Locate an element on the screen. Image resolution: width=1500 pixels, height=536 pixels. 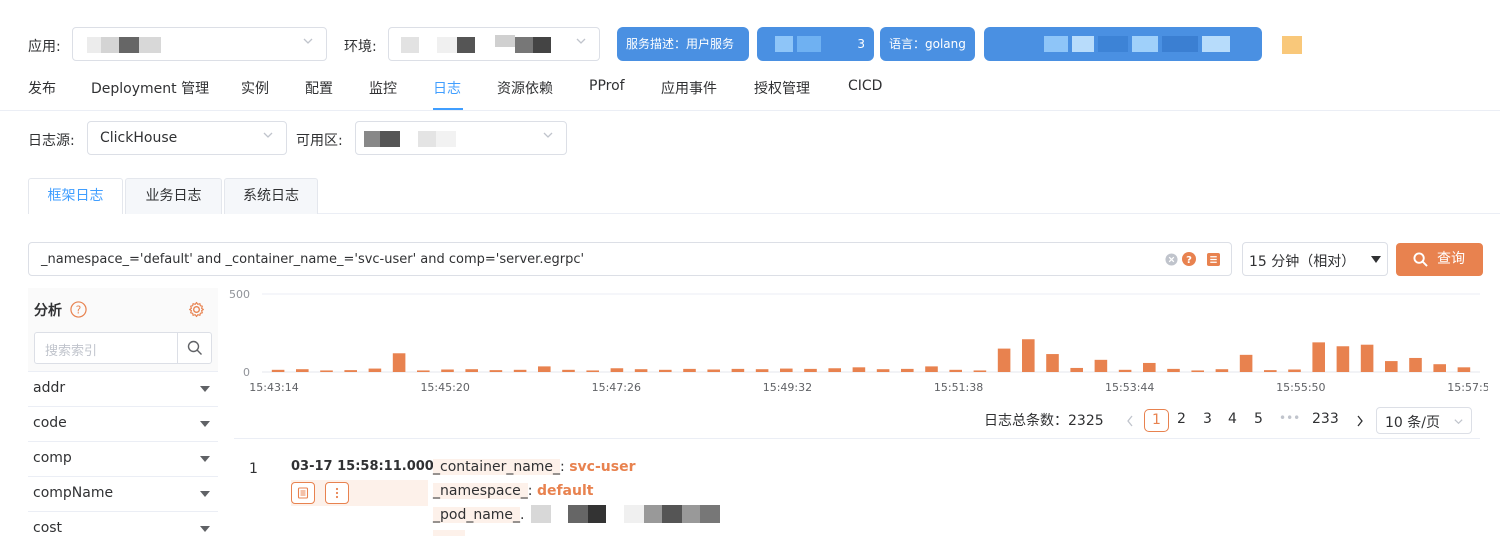
field-name: compName is located at coordinates (73, 493).